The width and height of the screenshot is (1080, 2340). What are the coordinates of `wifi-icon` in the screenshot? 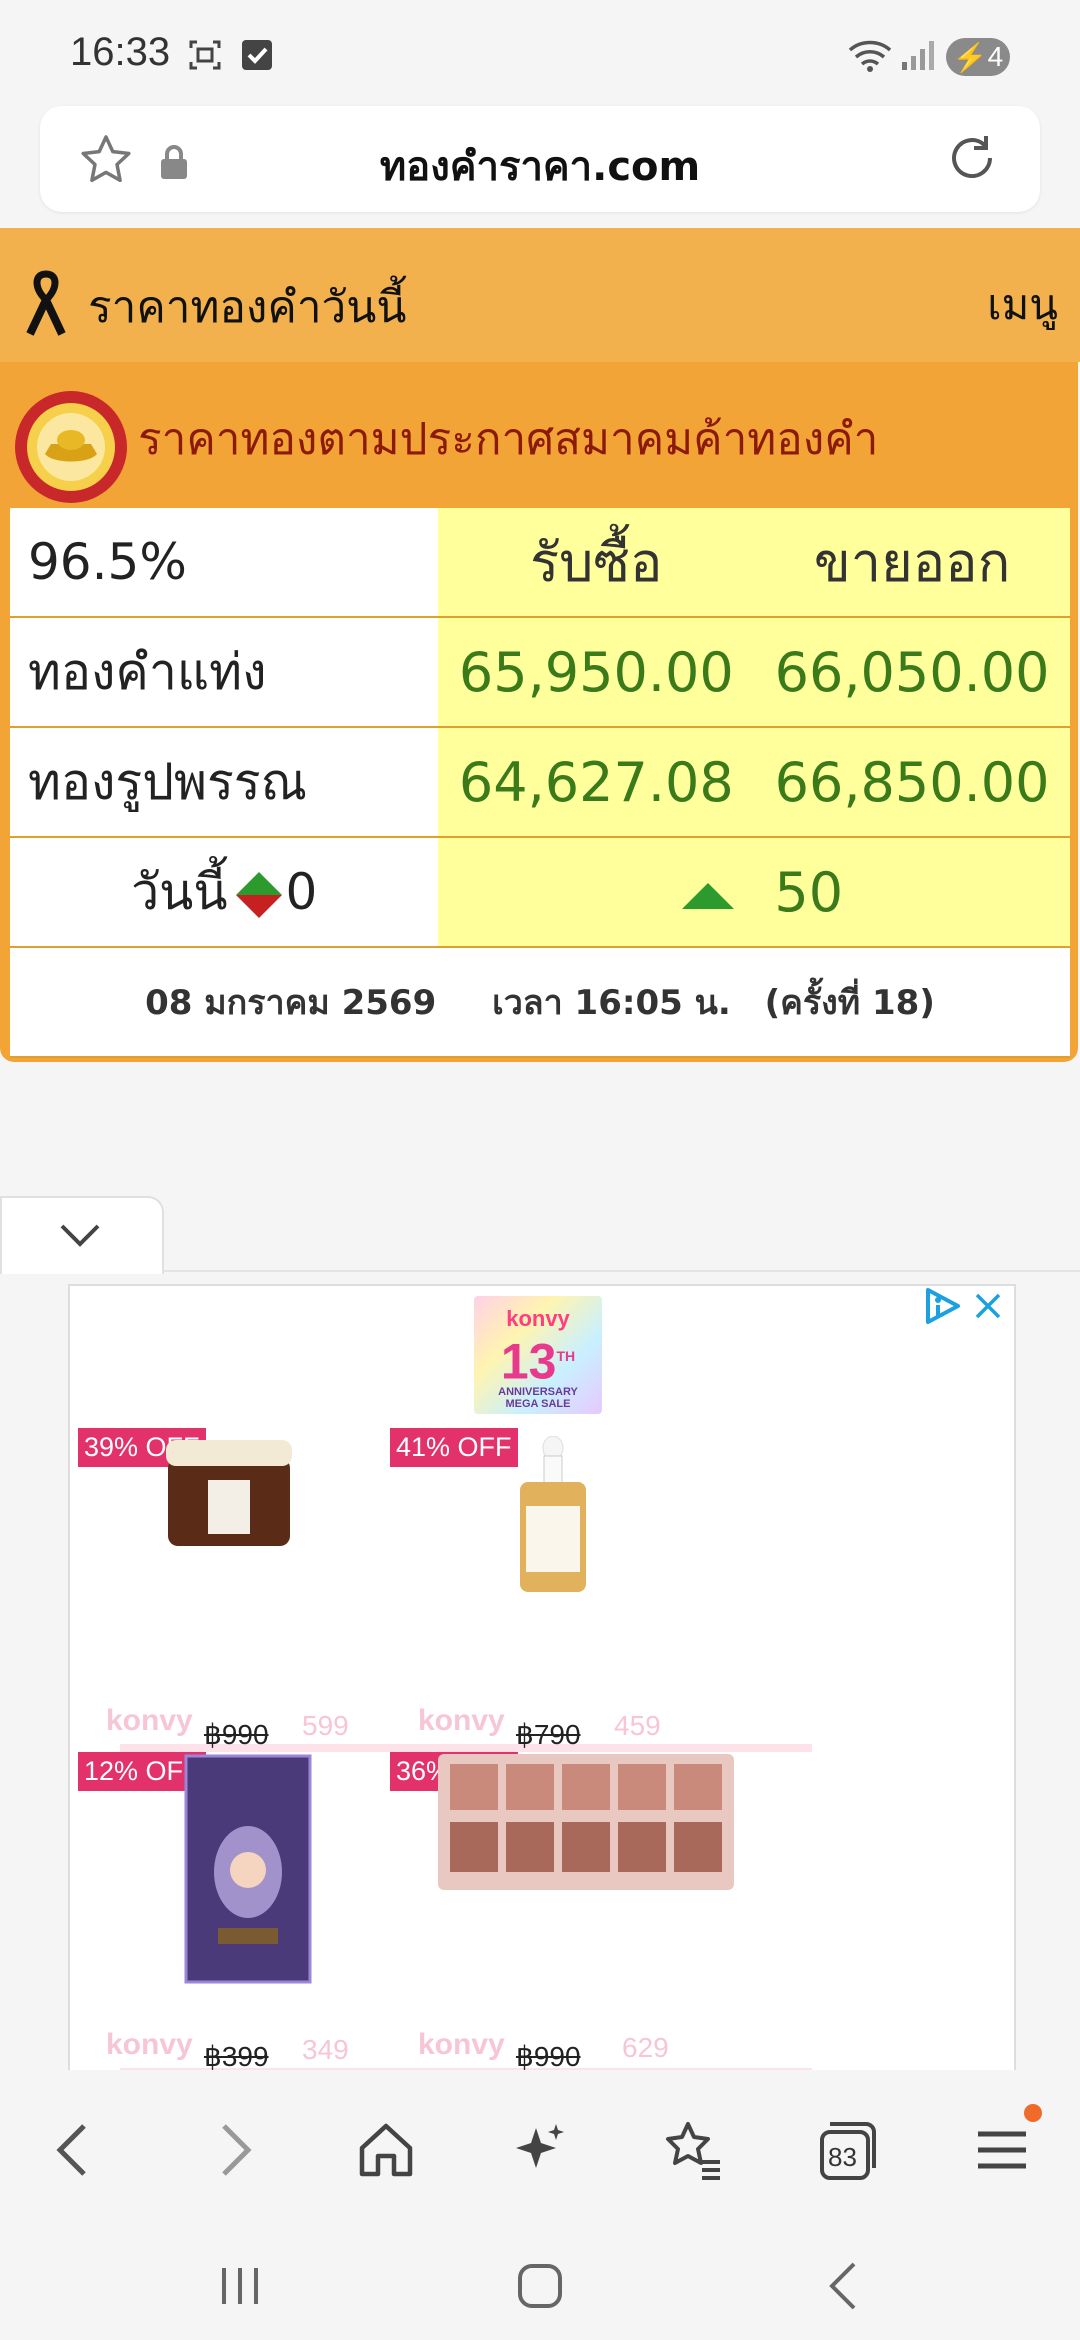 It's located at (870, 56).